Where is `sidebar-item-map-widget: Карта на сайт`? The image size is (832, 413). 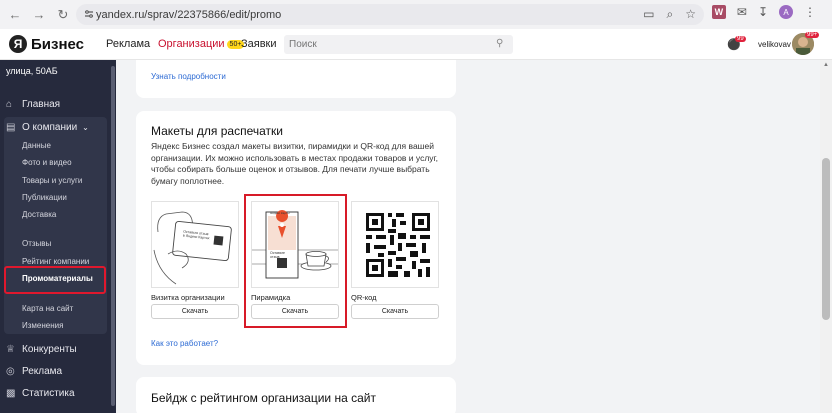
sidebar-item-map-widget: Карта на сайт is located at coordinates (47, 308).